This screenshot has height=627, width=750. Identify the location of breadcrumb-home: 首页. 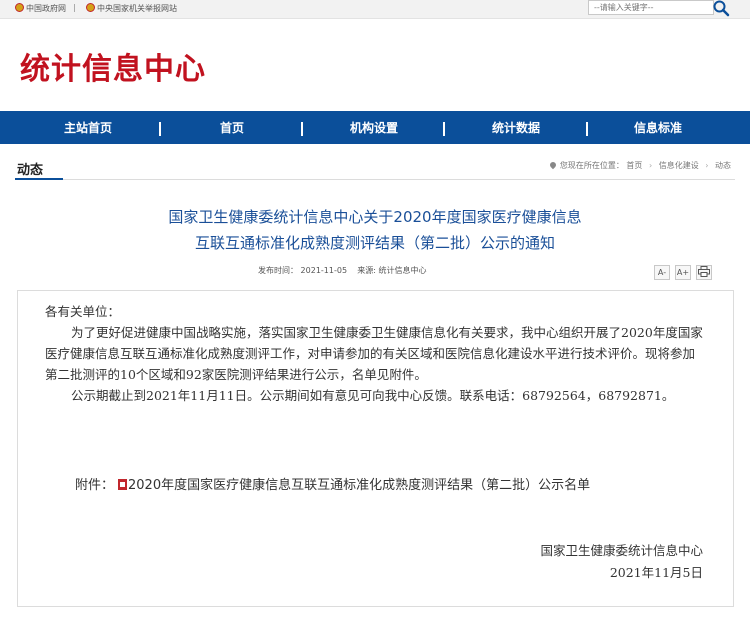
(634, 165).